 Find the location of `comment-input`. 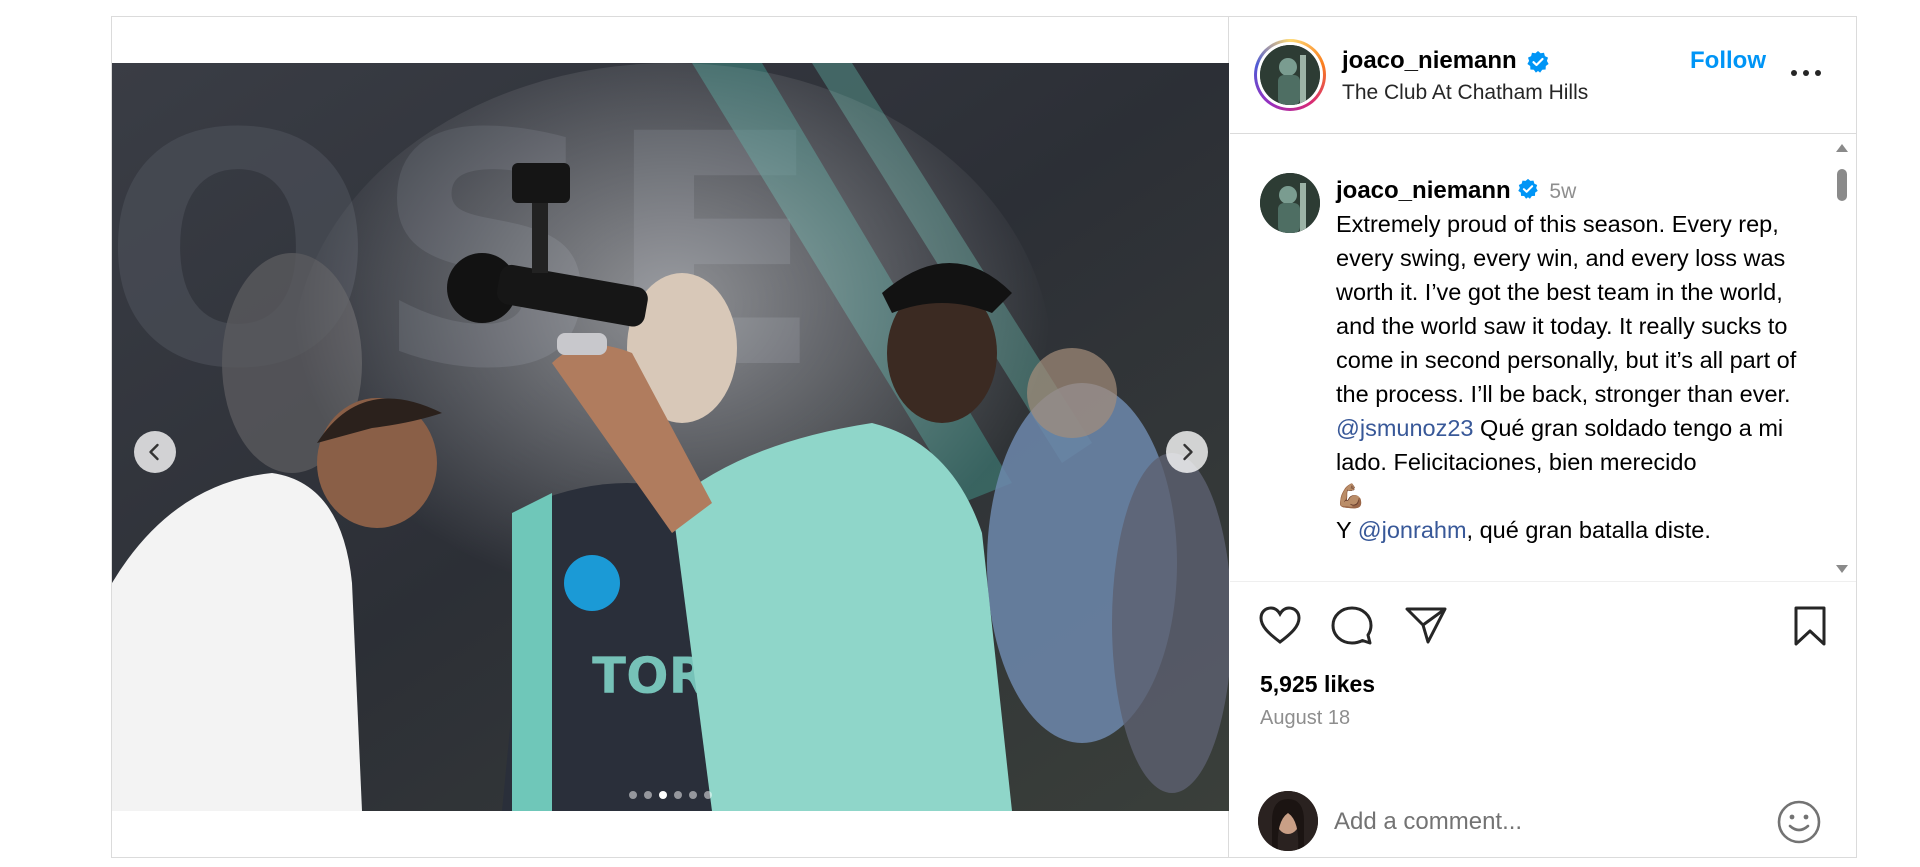

comment-input is located at coordinates (1544, 822).